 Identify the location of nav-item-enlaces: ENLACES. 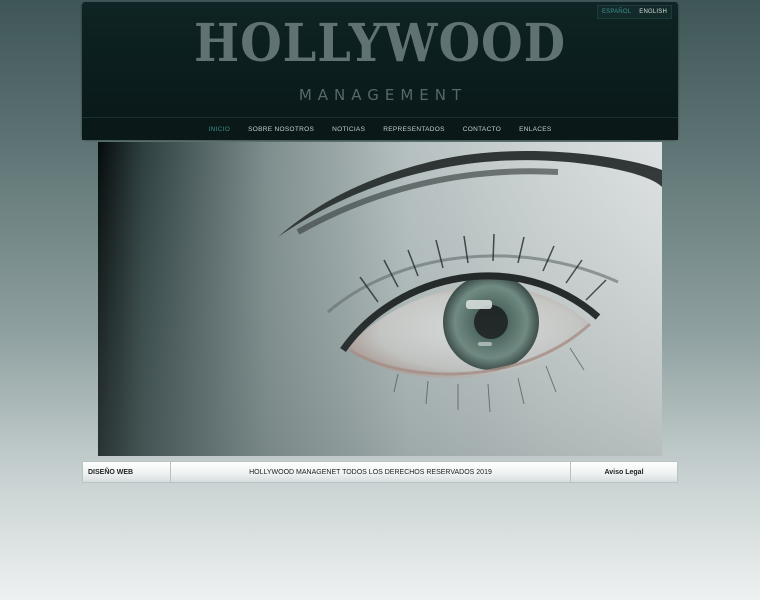
(535, 129).